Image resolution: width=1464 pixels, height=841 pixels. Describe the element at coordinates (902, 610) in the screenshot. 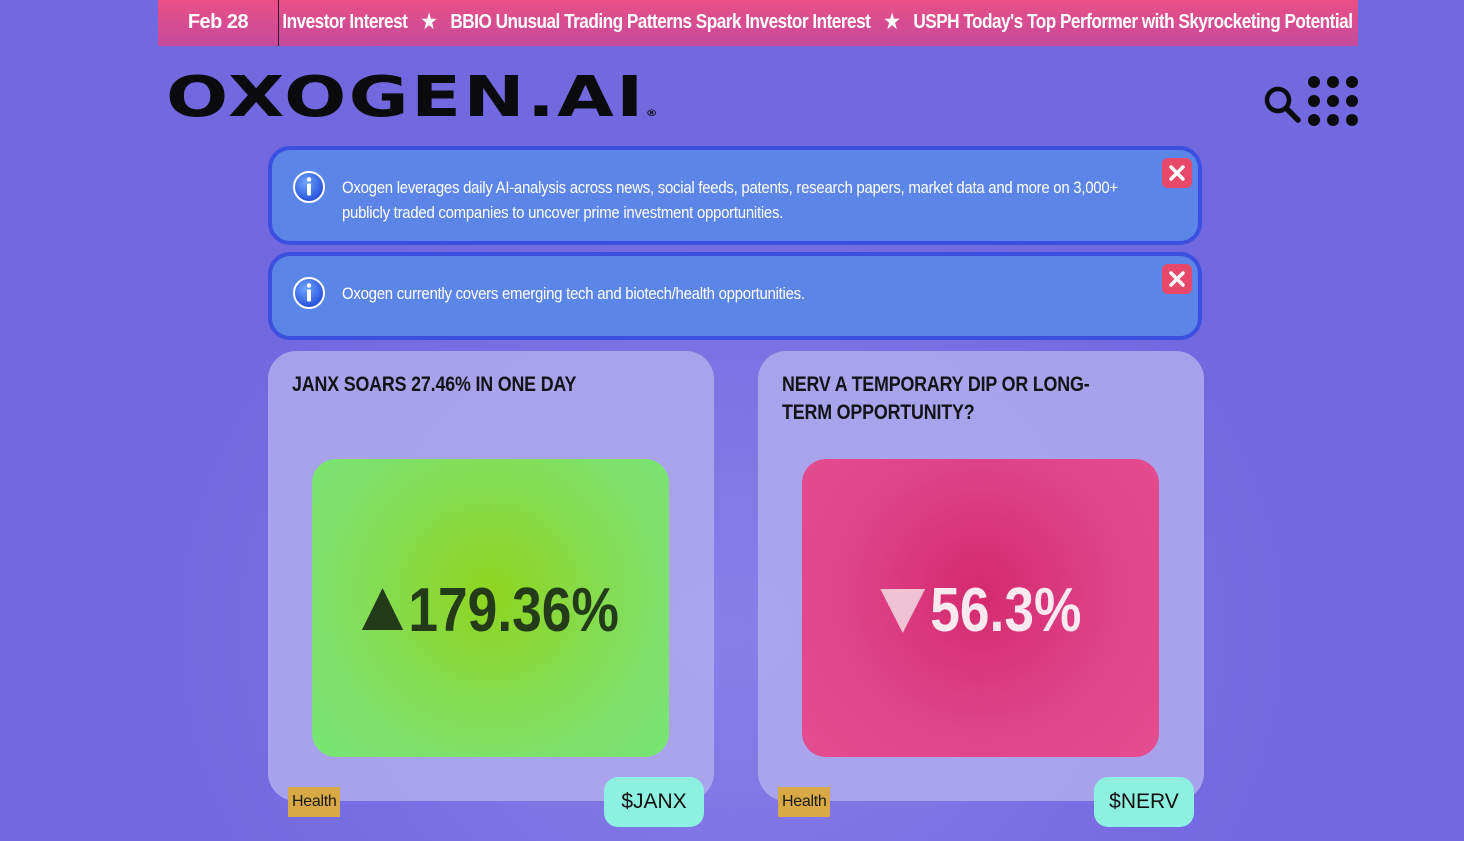

I see `arrow-down-icon` at that location.